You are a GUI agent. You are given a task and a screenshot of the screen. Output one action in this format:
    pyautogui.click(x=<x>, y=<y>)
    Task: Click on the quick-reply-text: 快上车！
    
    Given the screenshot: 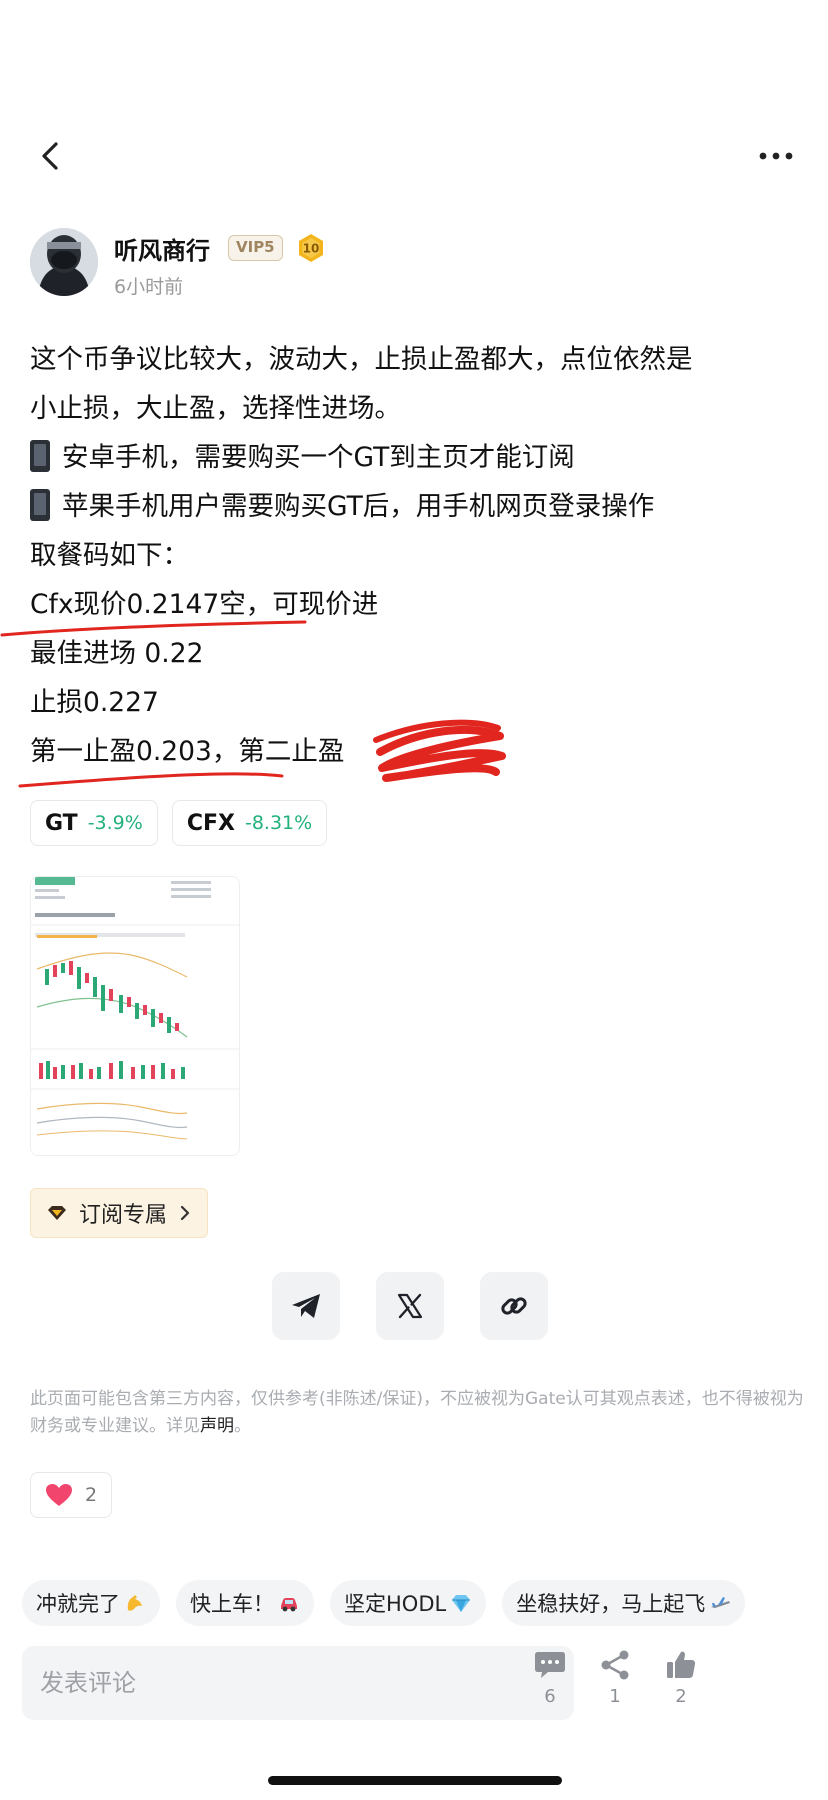 What is the action you would take?
    pyautogui.click(x=232, y=1604)
    